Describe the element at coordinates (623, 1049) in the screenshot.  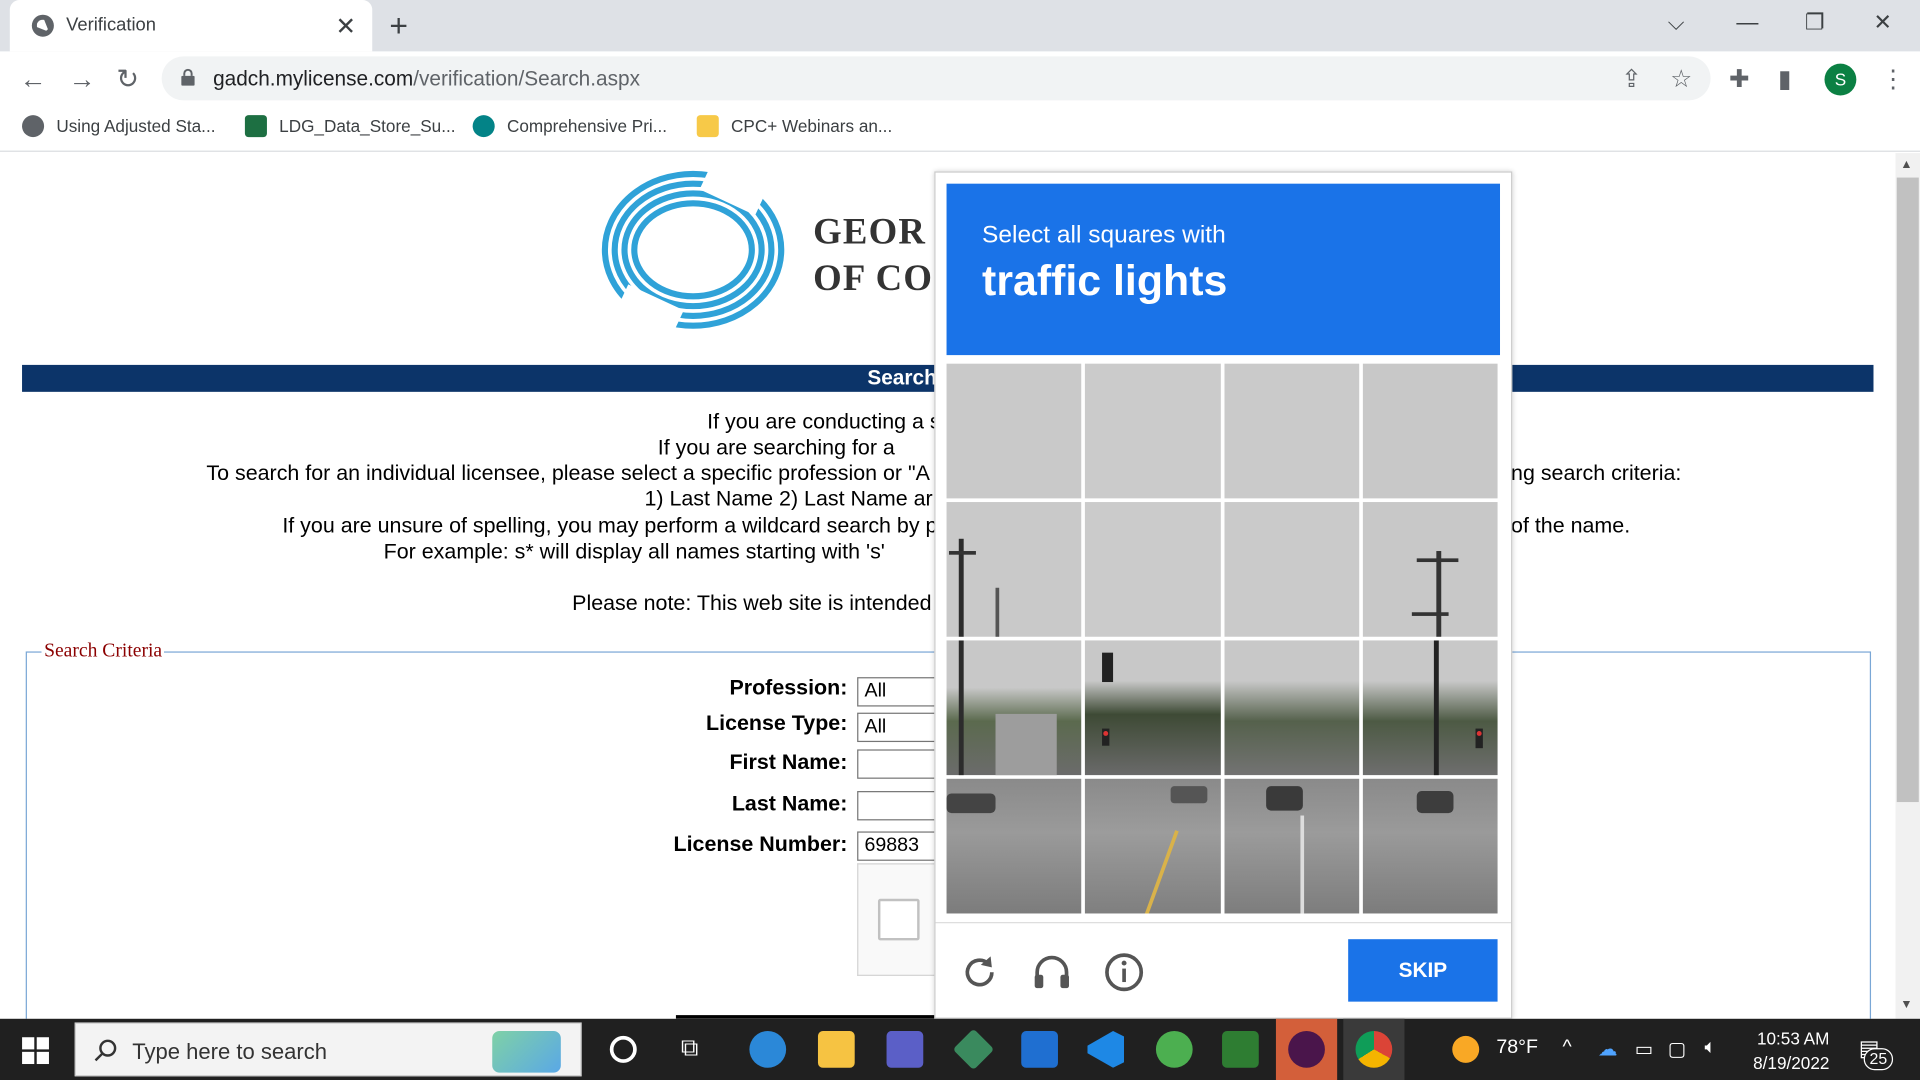
I see `cortana-icon` at that location.